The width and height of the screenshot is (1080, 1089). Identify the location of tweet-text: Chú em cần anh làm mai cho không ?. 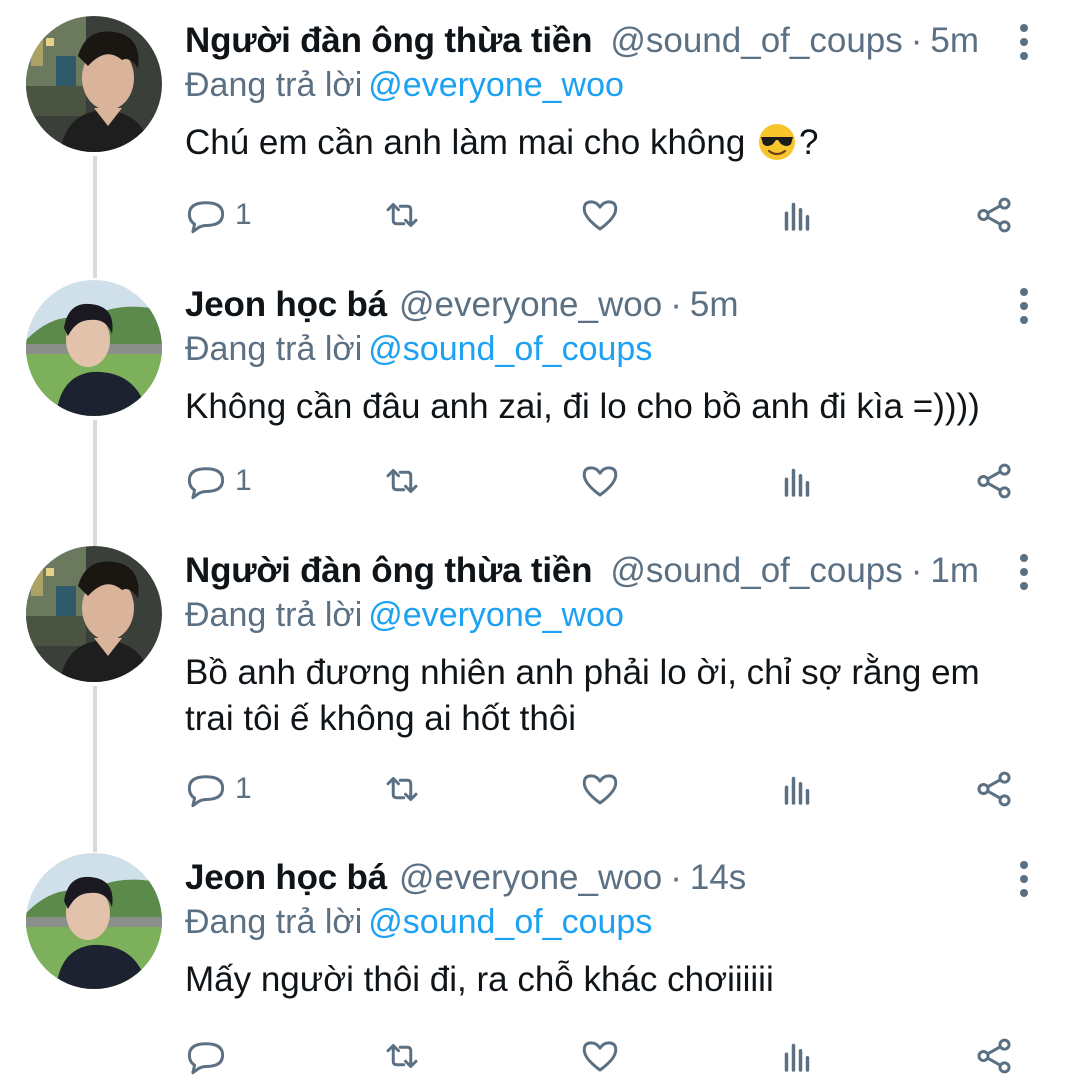
(600, 143).